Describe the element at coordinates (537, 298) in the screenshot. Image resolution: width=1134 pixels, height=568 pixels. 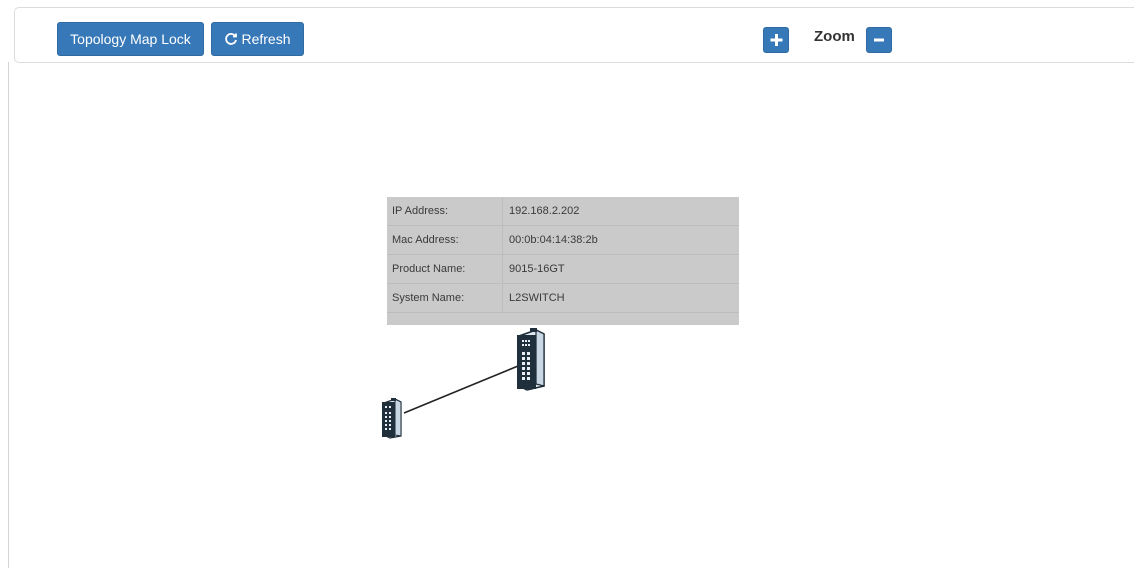
I see `system-name-value: L2SWITCH` at that location.